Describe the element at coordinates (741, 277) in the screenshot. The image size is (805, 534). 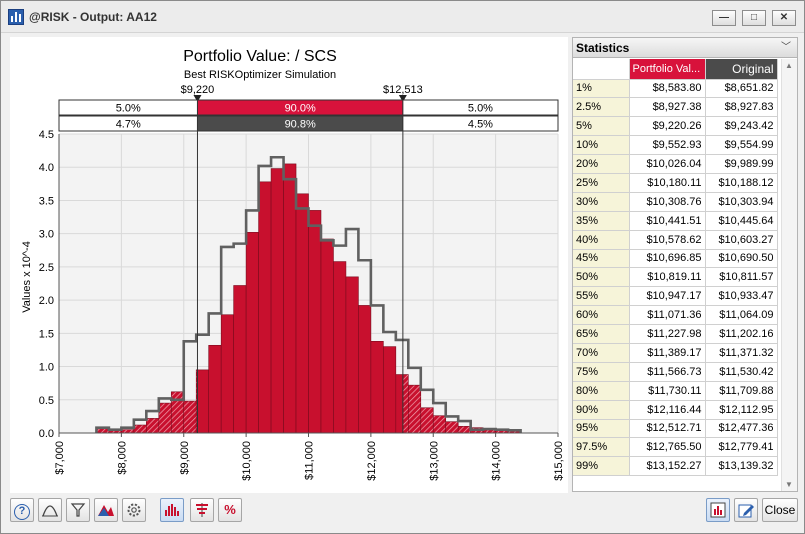
I see `original-value: $10,811.57` at that location.